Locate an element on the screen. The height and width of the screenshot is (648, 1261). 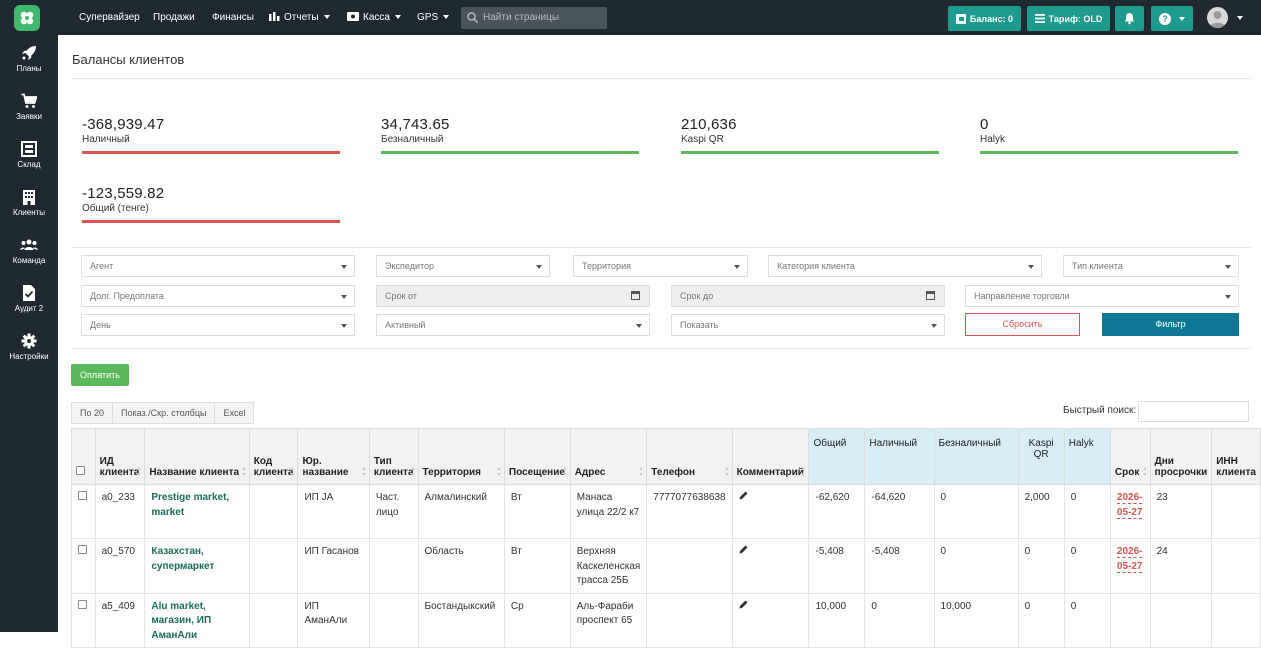
notifications-button is located at coordinates (1129, 18).